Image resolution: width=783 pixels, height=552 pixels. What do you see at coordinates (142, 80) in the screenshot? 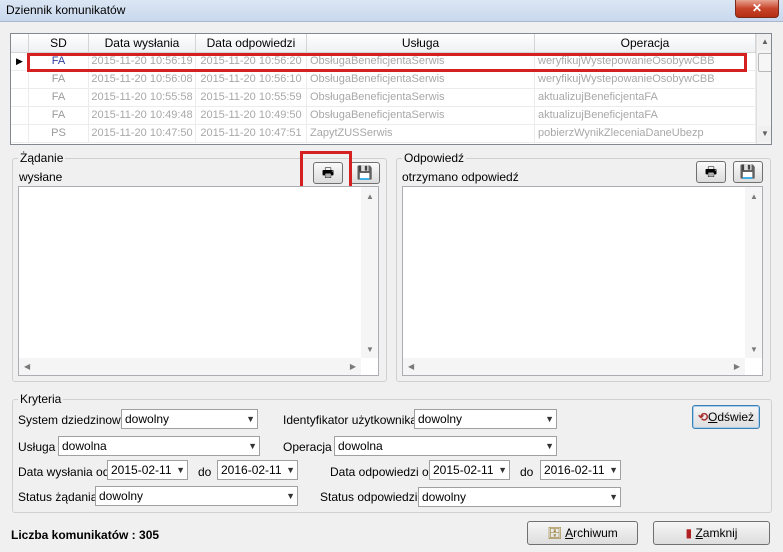
I see `cell-sent: 2015-11-20 10:56:08` at bounding box center [142, 80].